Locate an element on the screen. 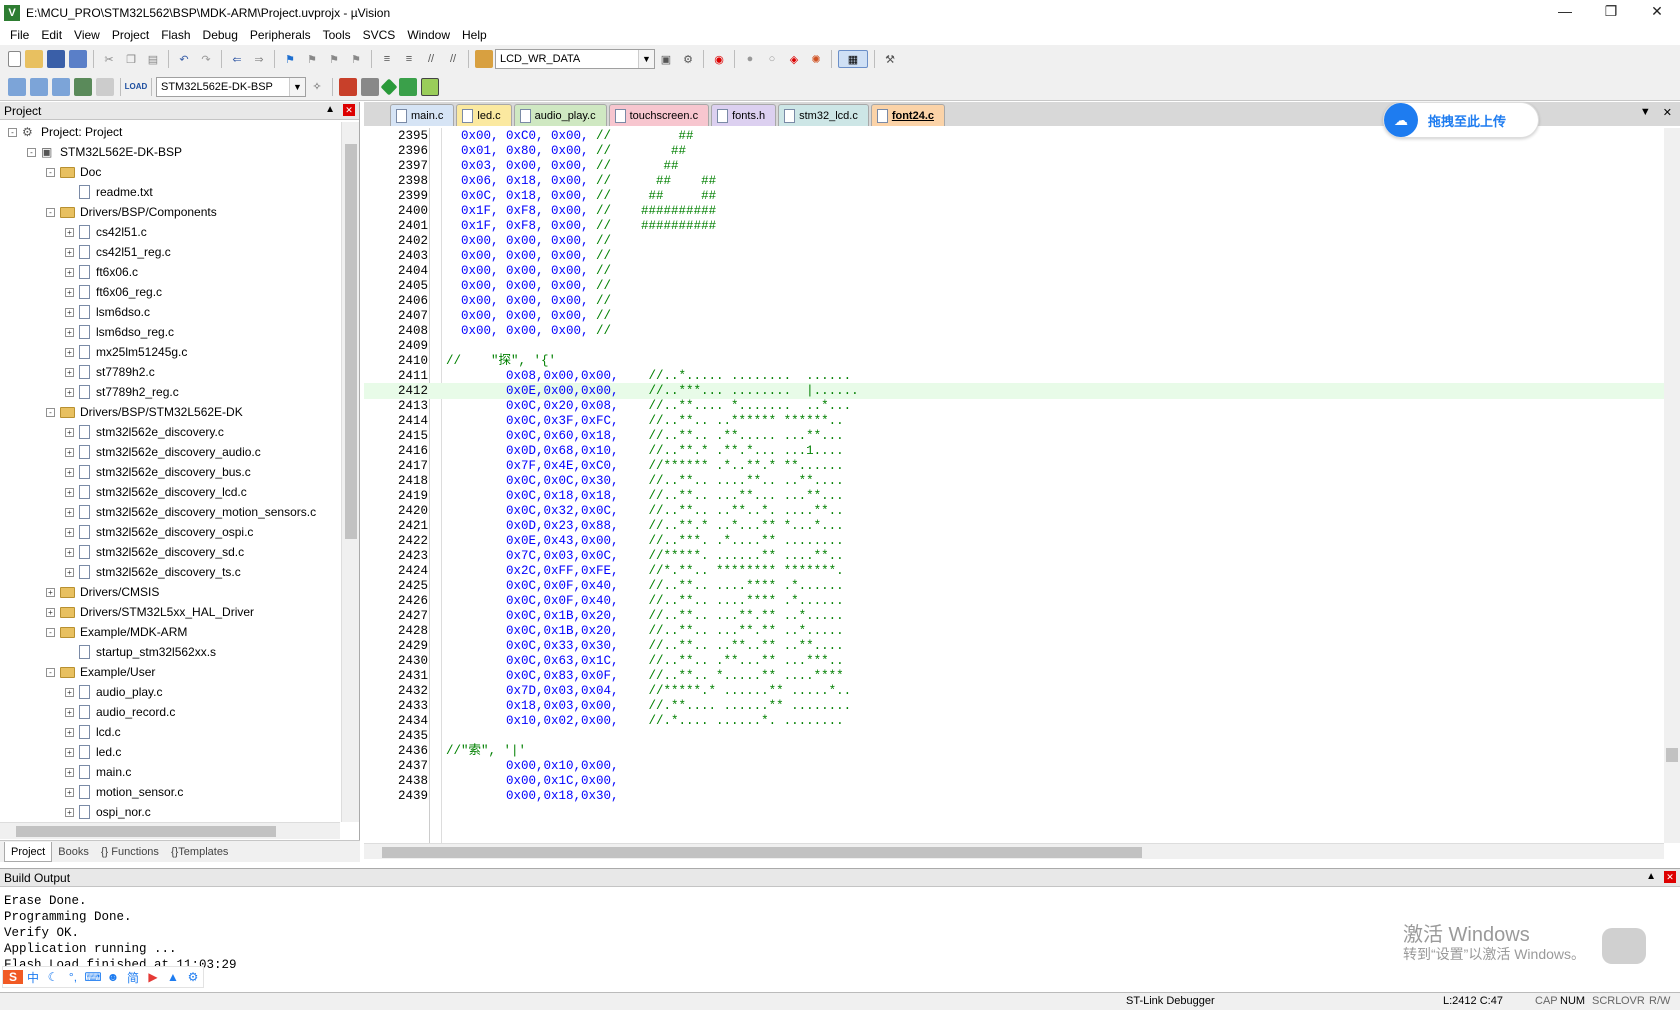  tree-item: + Drivers/STM32L5xx_HAL_Driver is located at coordinates (150, 612).